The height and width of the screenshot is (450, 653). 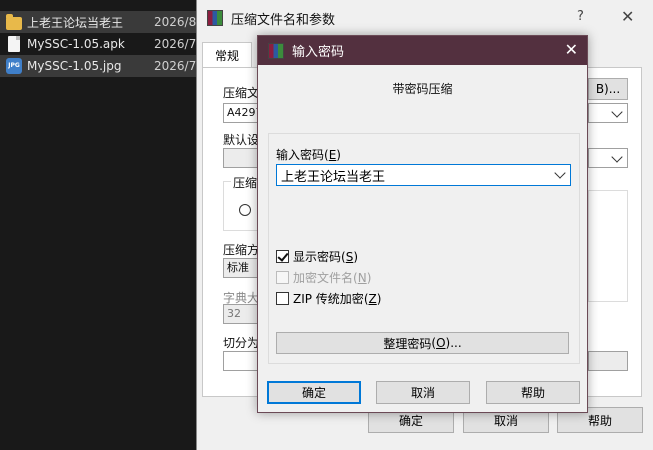 What do you see at coordinates (441, 343) in the screenshot?
I see `access-key: O` at bounding box center [441, 343].